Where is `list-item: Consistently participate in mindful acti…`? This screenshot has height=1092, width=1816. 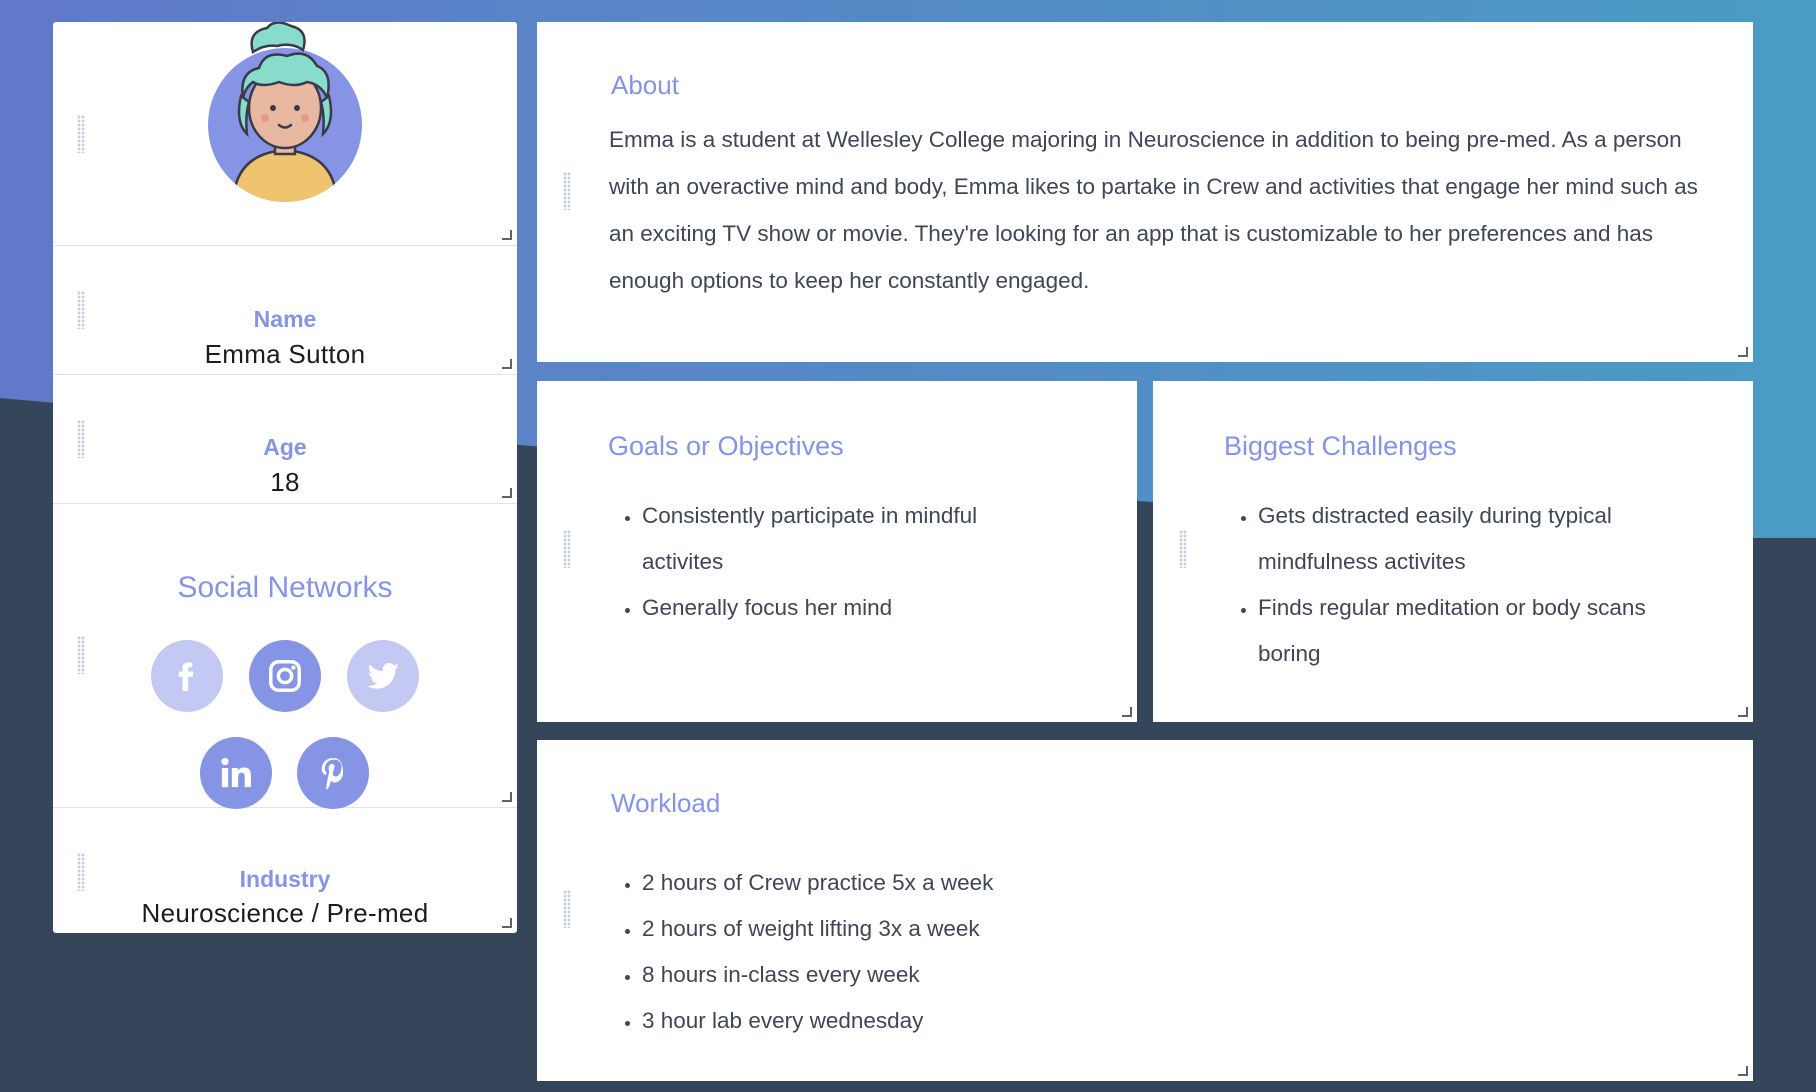 list-item: Consistently participate in mindful acti… is located at coordinates (842, 539).